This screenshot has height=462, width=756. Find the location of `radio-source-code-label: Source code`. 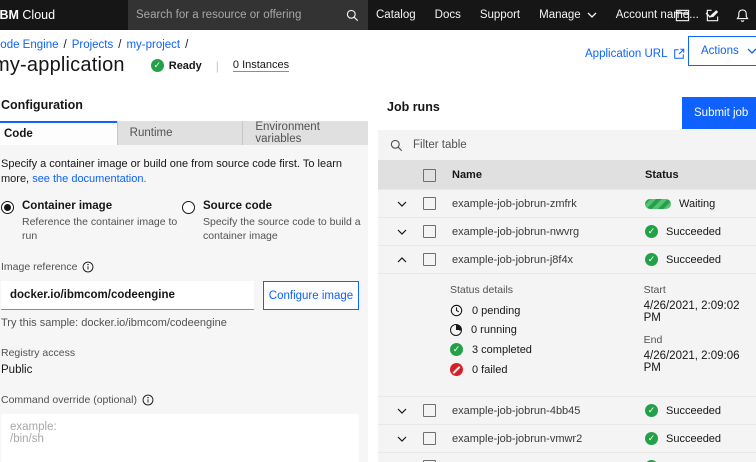

radio-source-code-label: Source code is located at coordinates (238, 205).